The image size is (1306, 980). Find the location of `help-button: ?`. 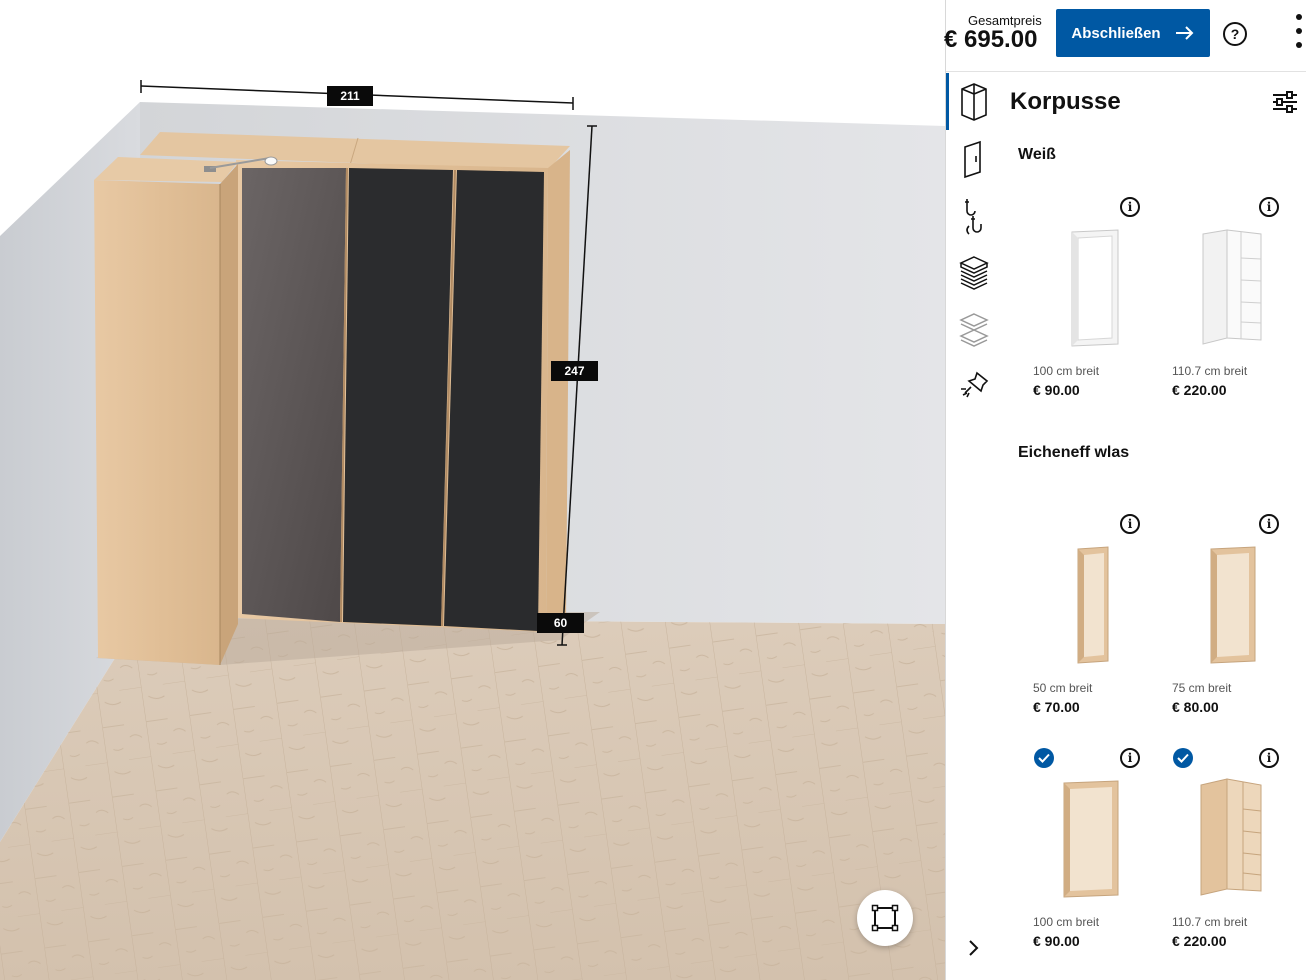

help-button: ? is located at coordinates (1235, 34).